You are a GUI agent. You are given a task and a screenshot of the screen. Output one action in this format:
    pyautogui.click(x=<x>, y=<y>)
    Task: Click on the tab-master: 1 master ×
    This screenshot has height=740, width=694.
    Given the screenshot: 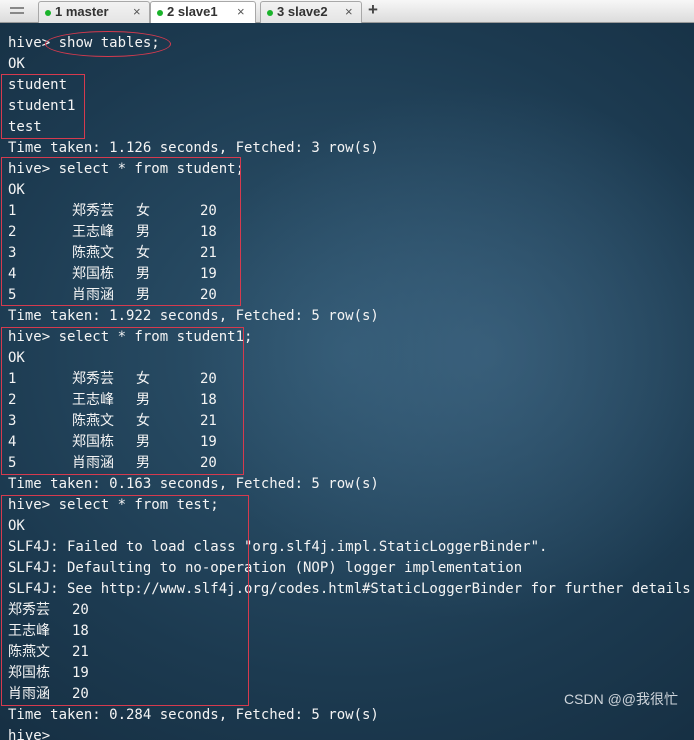 What is the action you would take?
    pyautogui.click(x=94, y=12)
    